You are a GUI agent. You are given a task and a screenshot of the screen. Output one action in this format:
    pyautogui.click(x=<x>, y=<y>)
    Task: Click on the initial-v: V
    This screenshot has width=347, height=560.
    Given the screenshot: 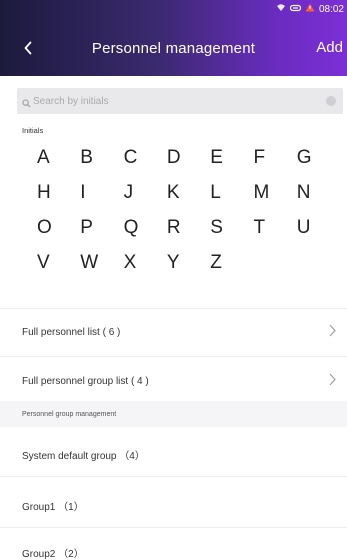 What is the action you would take?
    pyautogui.click(x=43, y=268)
    